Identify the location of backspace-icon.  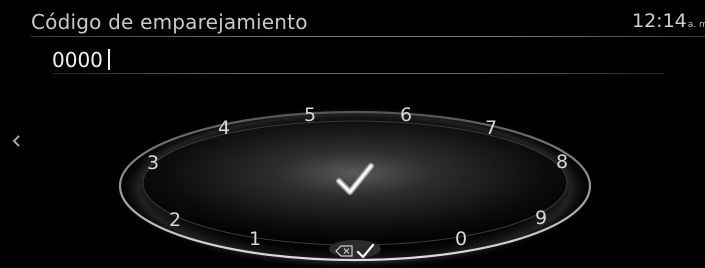
(344, 251).